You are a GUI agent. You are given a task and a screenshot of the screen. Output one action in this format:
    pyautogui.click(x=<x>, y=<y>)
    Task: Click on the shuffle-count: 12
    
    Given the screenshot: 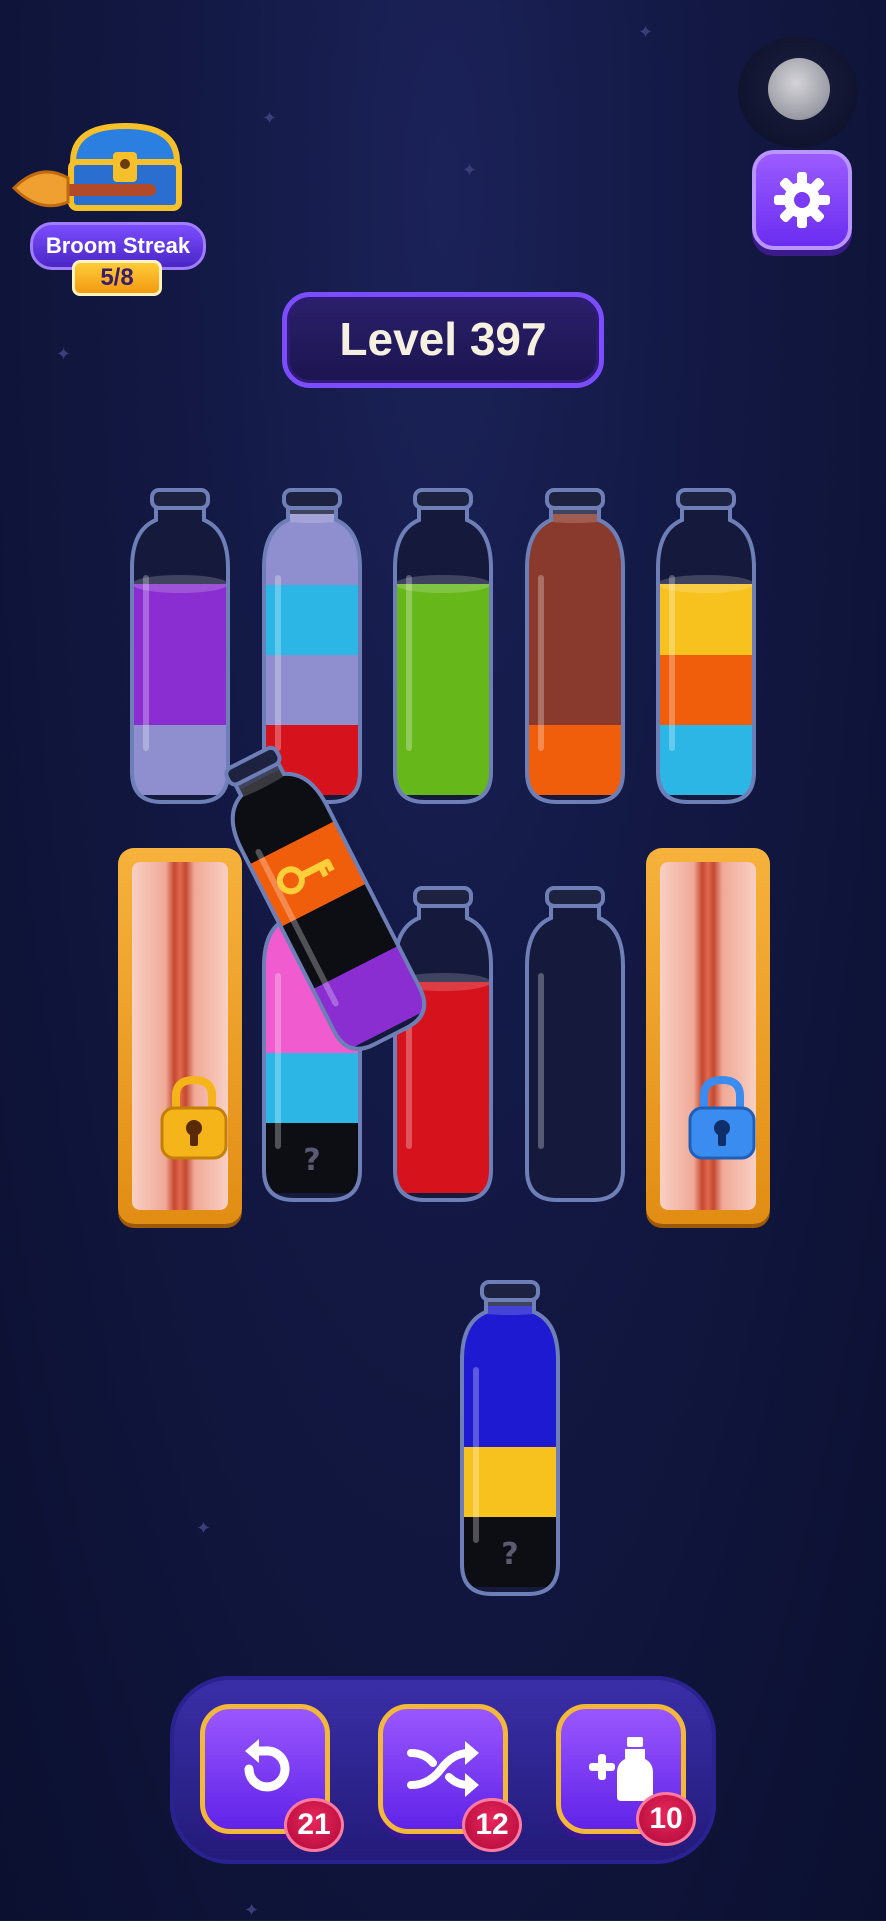 What is the action you would take?
    pyautogui.click(x=492, y=1825)
    